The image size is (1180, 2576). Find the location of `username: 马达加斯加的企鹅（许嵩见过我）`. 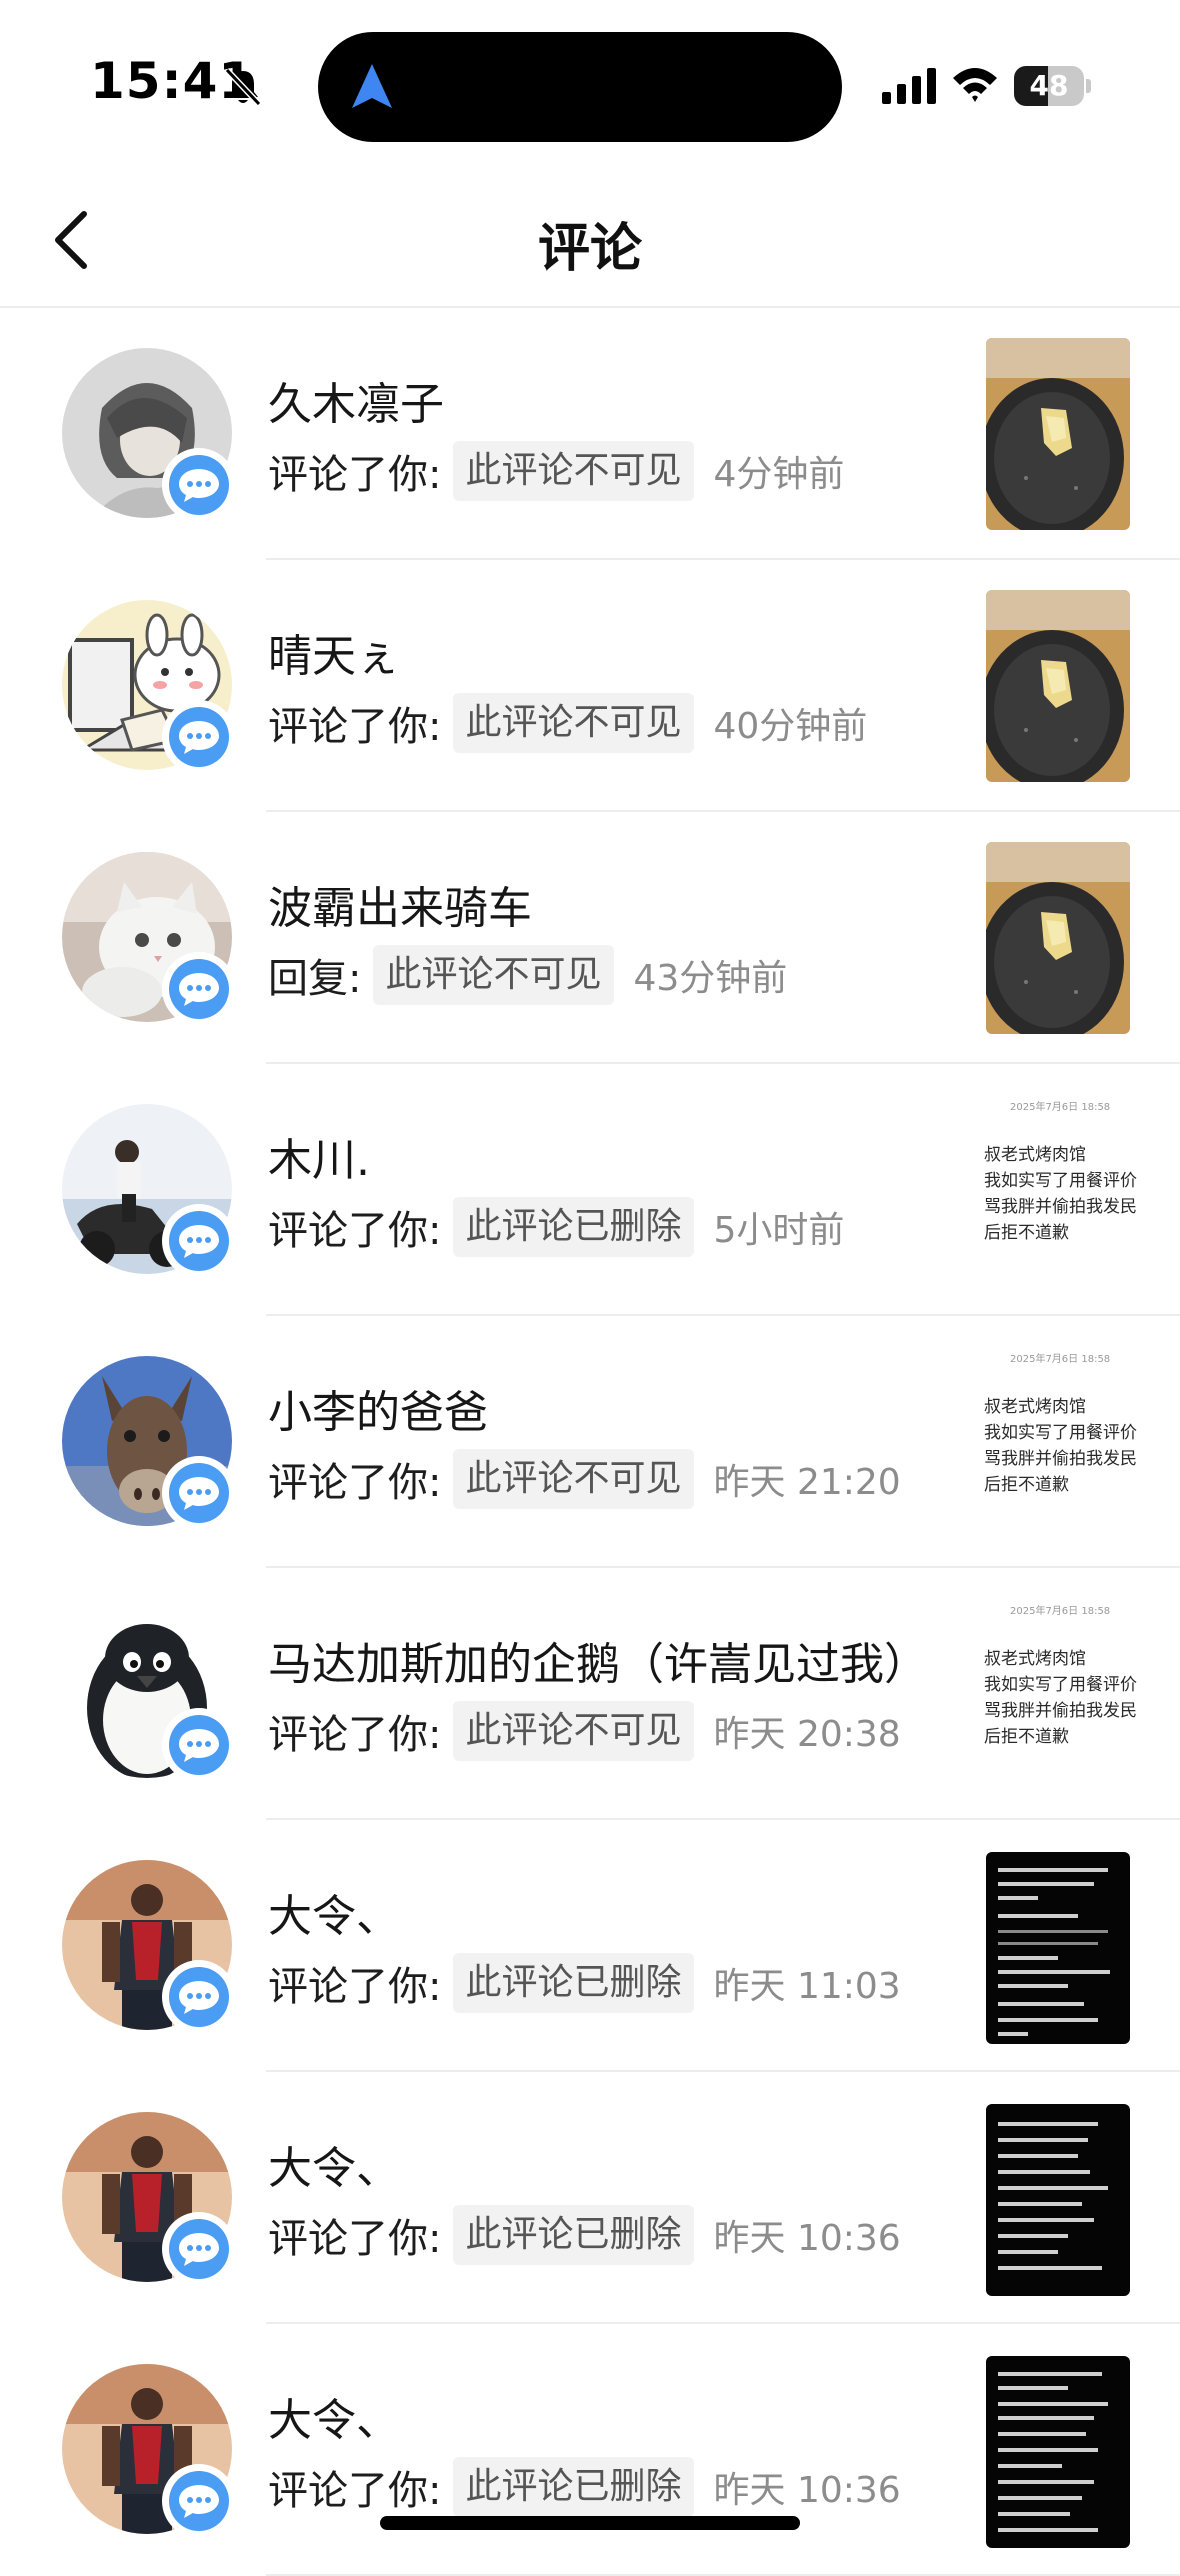

username: 马达加斯加的企鹅（许嵩见过我） is located at coordinates (598, 1660).